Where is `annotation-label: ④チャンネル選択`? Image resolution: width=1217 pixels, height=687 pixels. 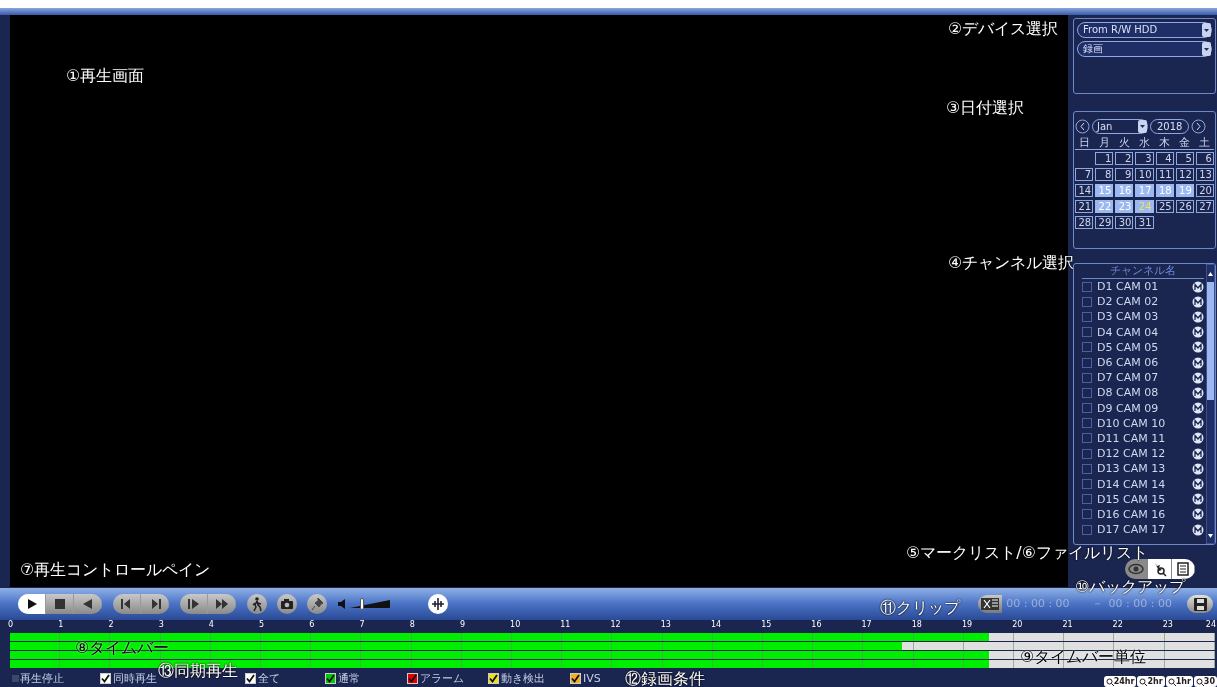 annotation-label: ④チャンネル選択 is located at coordinates (1011, 263).